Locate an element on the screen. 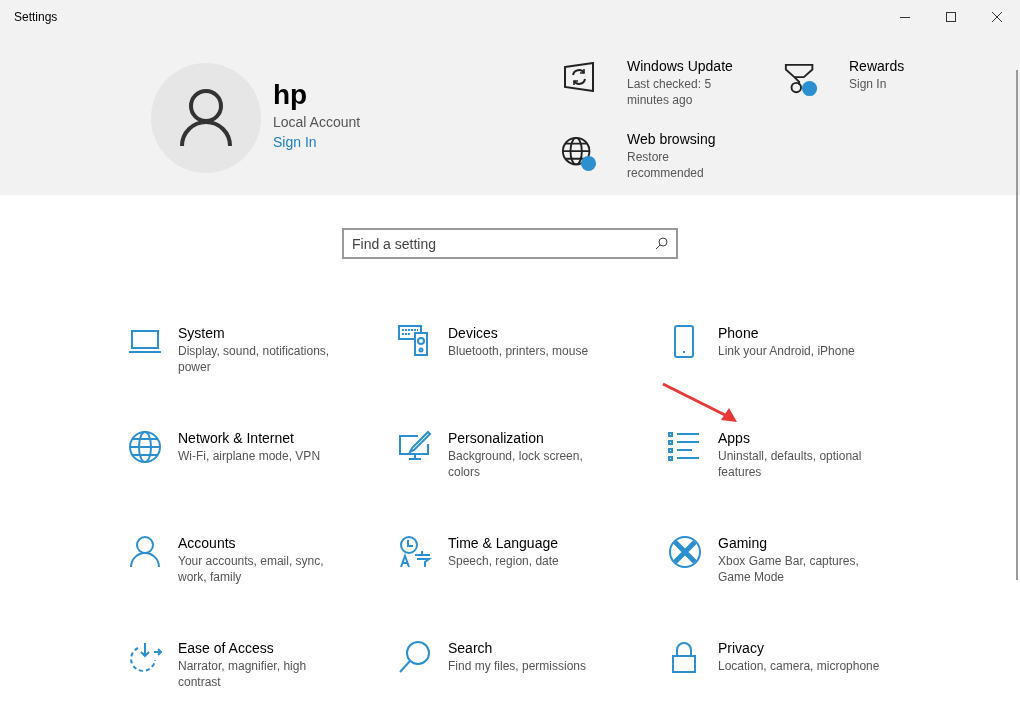 The width and height of the screenshot is (1020, 724). window-title: Settings is located at coordinates (36, 17).